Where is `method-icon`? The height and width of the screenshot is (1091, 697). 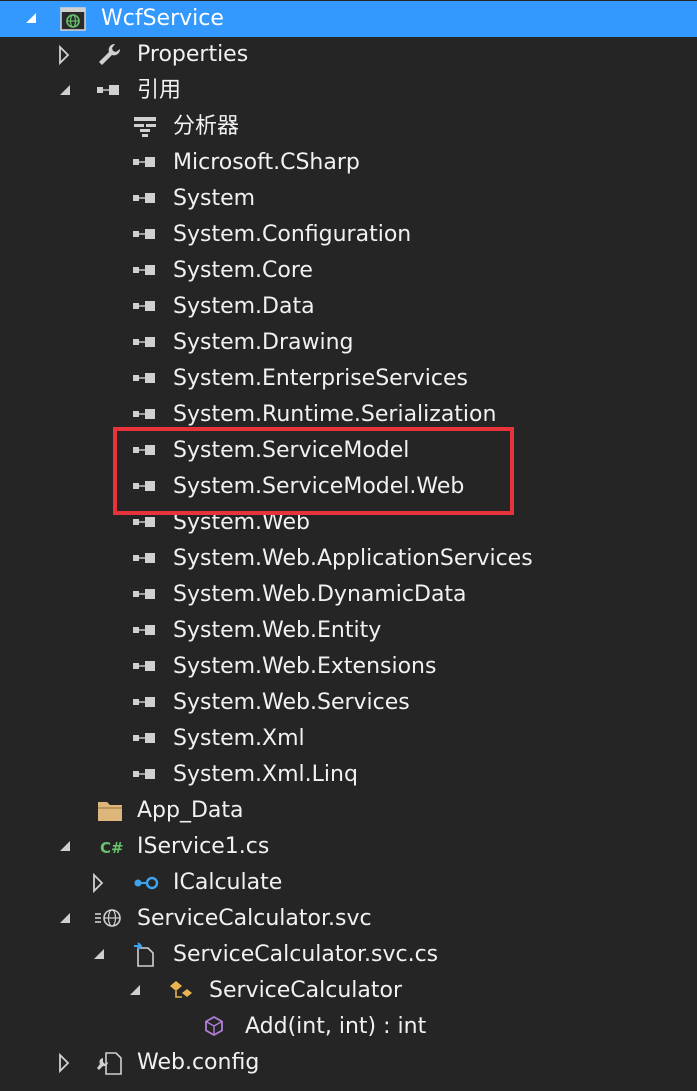
method-icon is located at coordinates (217, 1027).